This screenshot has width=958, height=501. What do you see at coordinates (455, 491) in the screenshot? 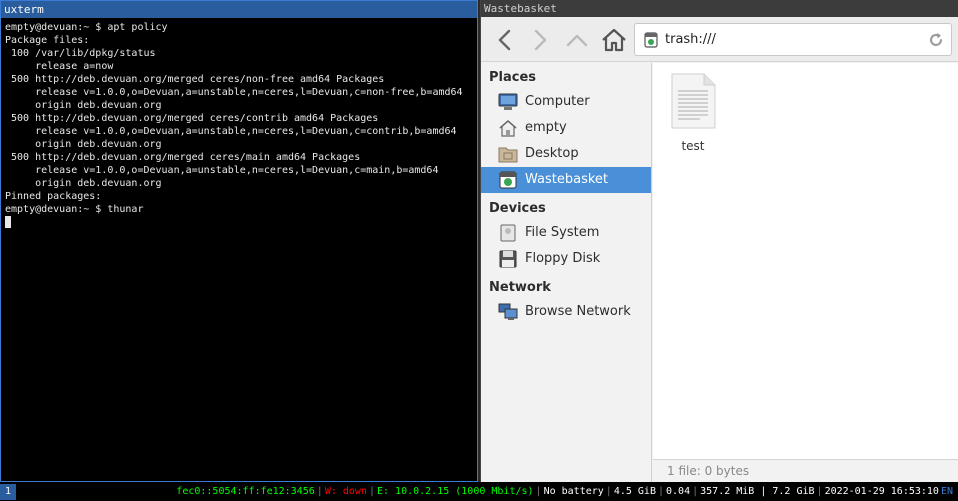
I see `ethernet-status: E: 10.0.2.15 (1000 Mbit/s)` at bounding box center [455, 491].